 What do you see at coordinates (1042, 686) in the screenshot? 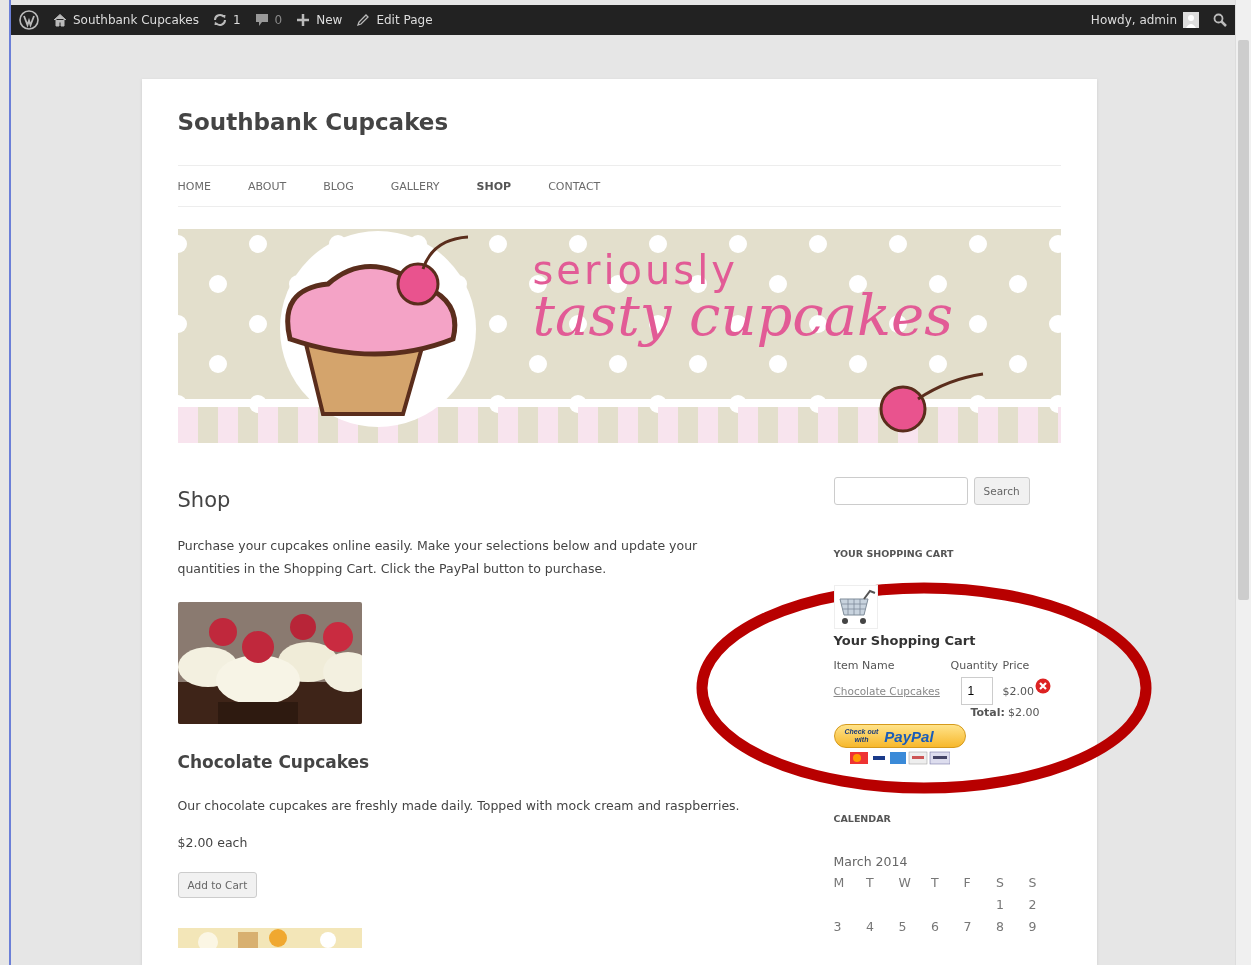
I see `remove-icon` at bounding box center [1042, 686].